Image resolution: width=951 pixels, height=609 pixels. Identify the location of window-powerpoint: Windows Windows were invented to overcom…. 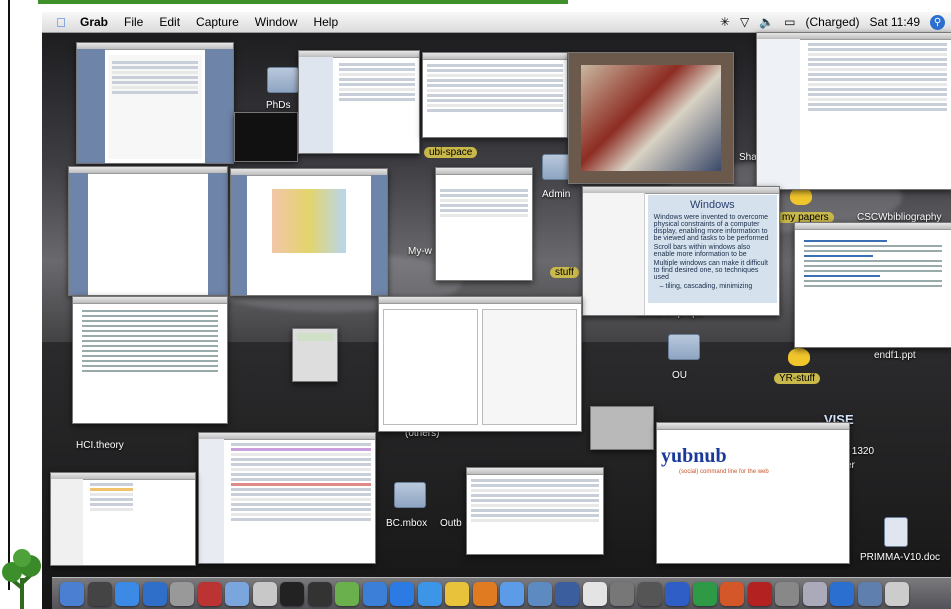
(681, 251).